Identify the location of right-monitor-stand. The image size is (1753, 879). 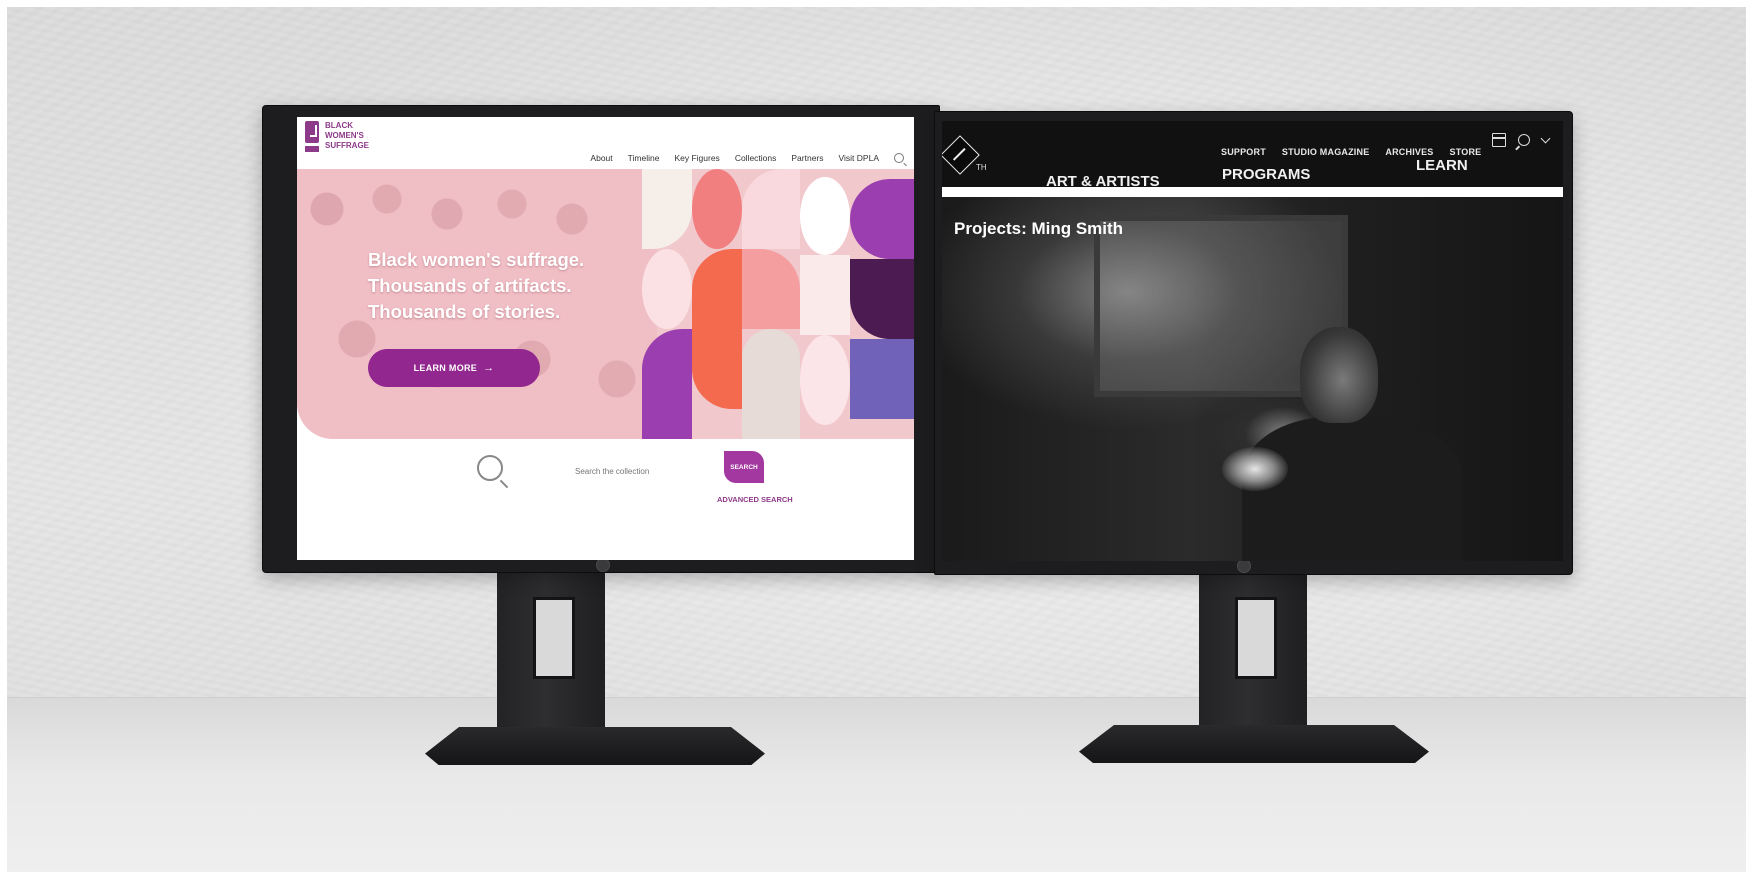
(1253, 647).